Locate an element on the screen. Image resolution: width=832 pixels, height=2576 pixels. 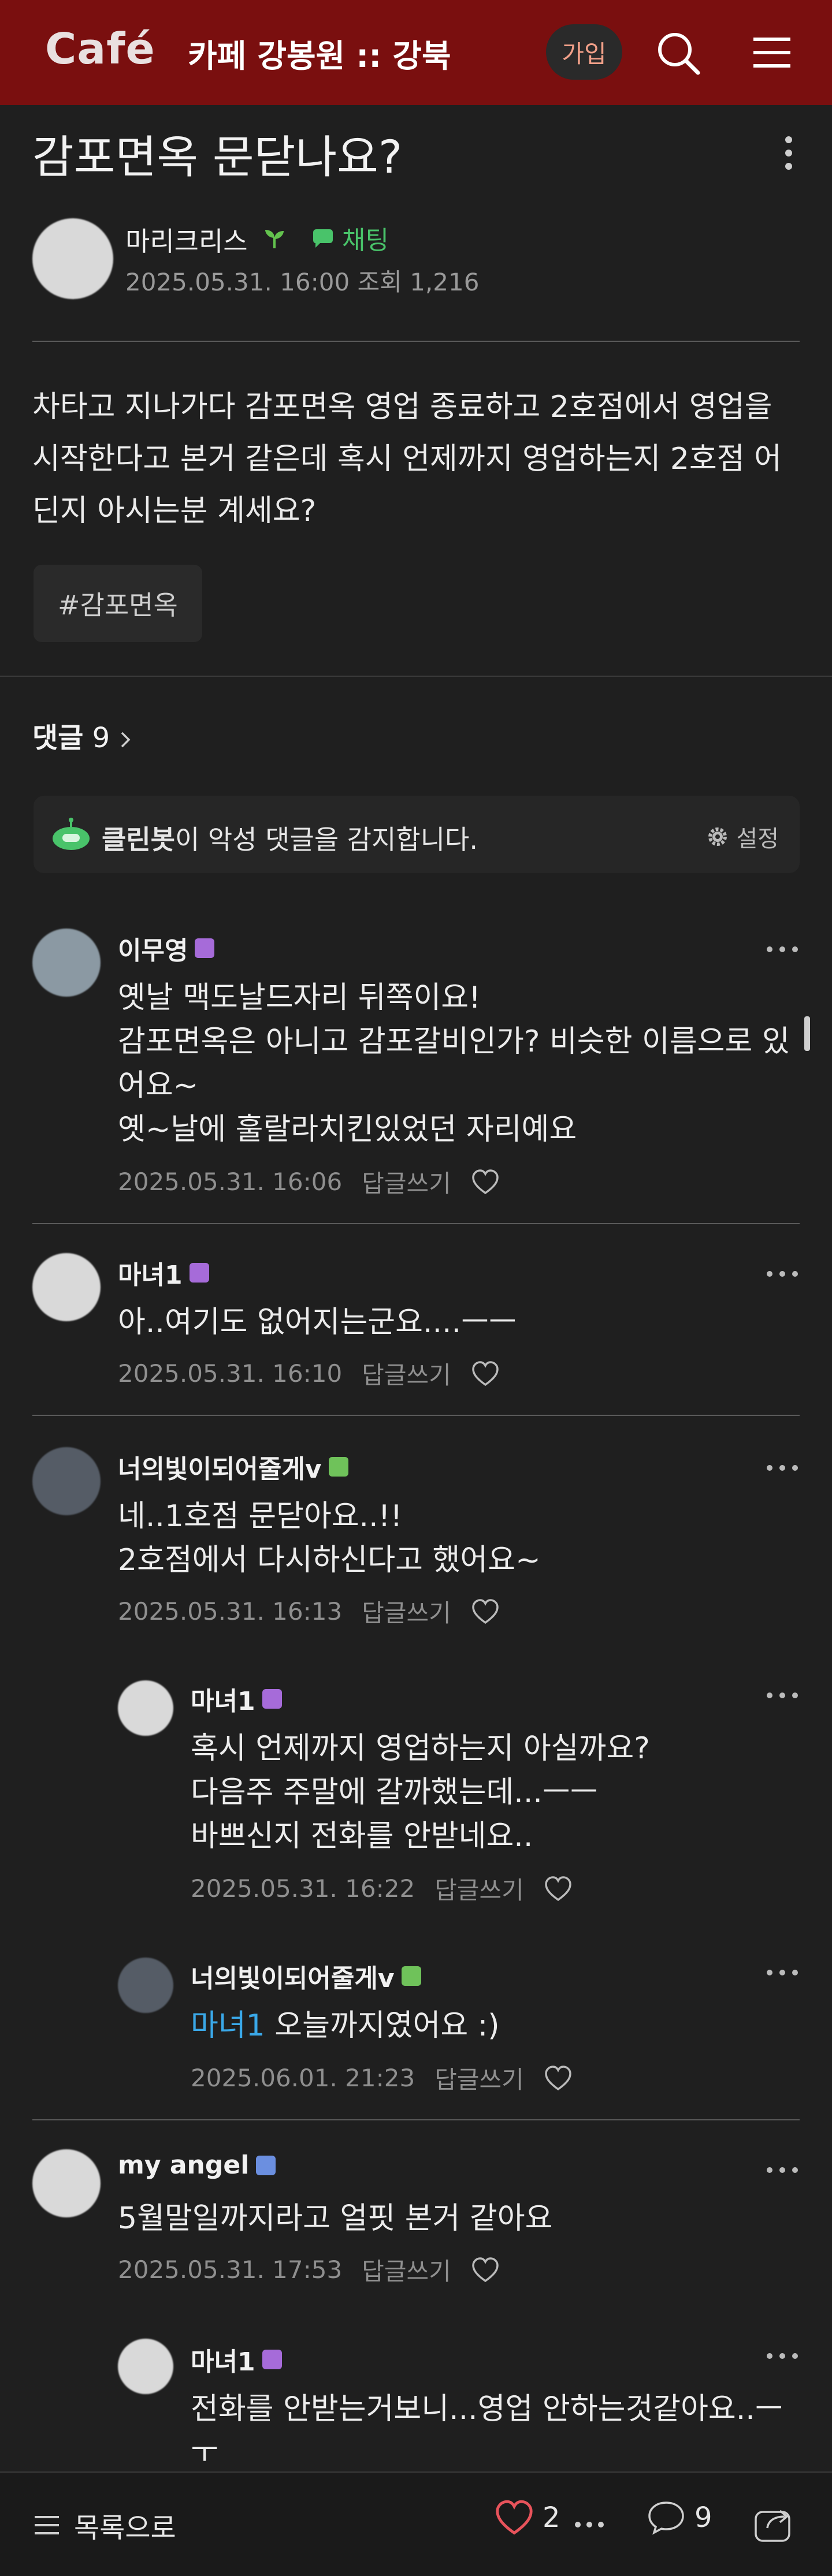
mention-link: 마녀1 is located at coordinates (228, 2025).